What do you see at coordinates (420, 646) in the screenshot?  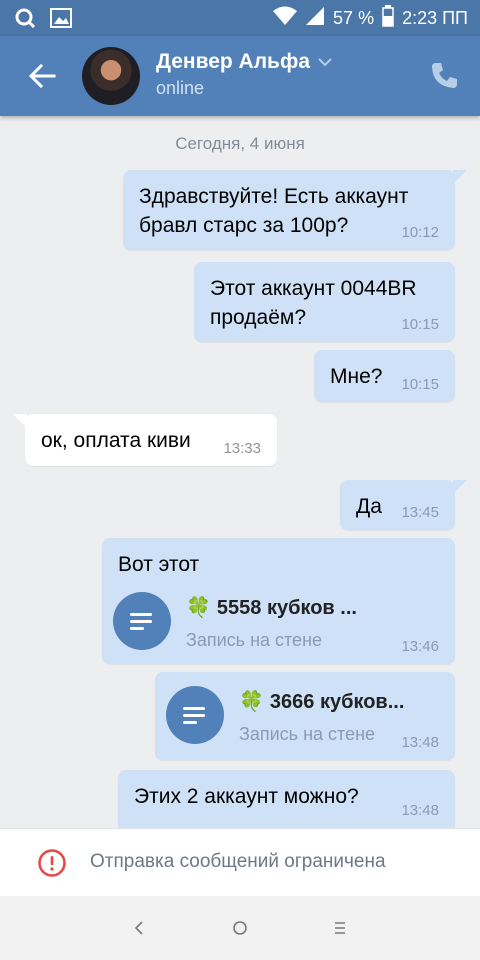 I see `message-time: 13:46` at bounding box center [420, 646].